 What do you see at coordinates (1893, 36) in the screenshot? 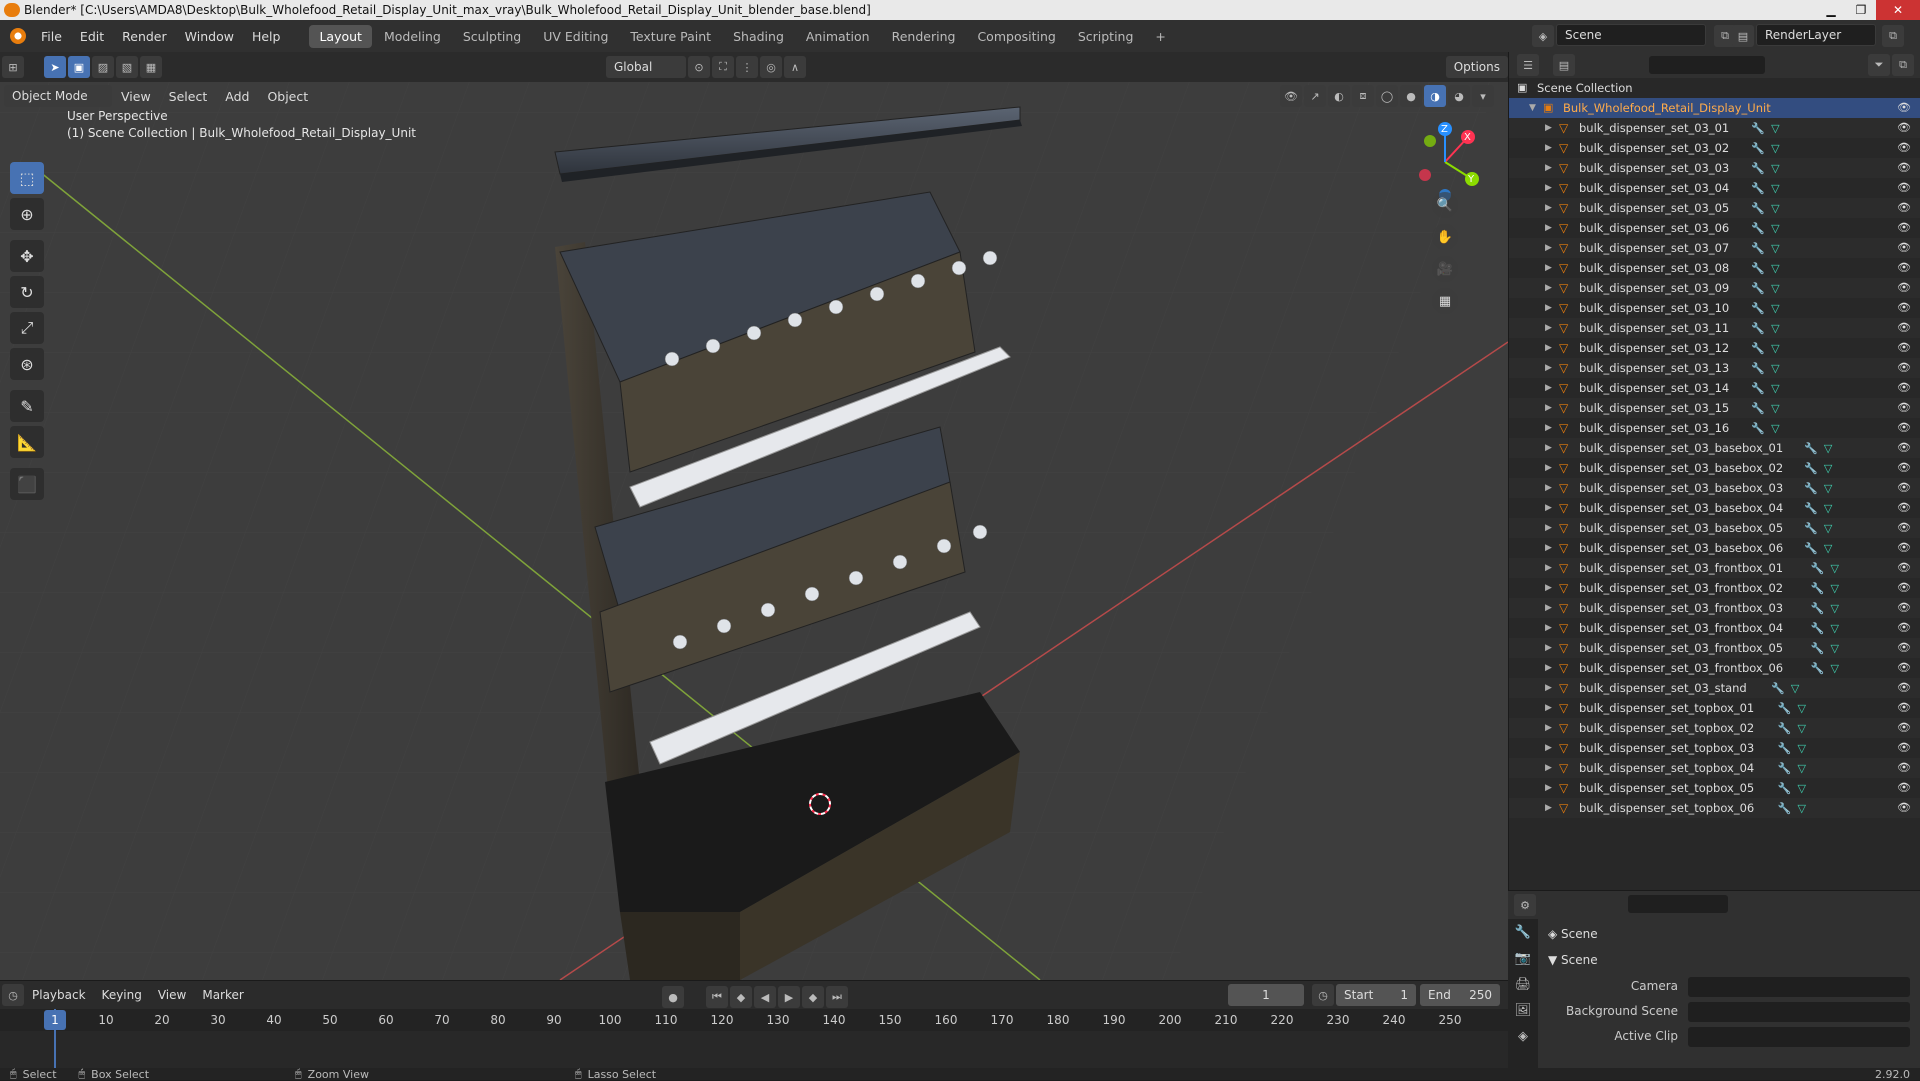
I see `new-layer-icon: ⧉` at bounding box center [1893, 36].